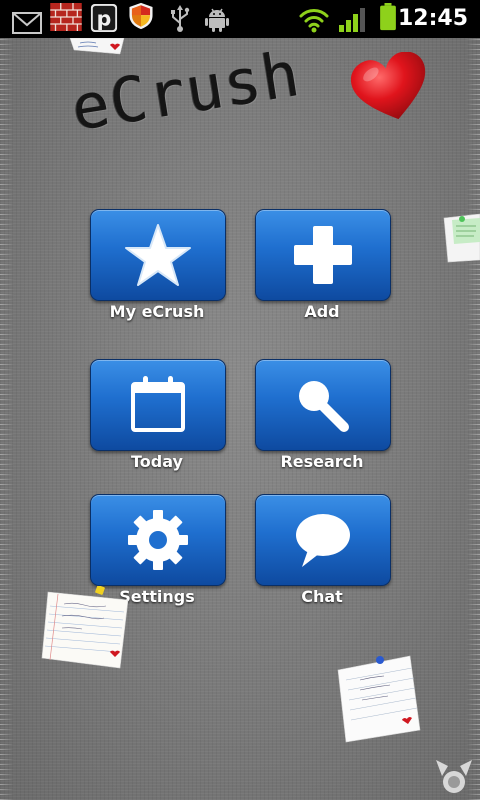  What do you see at coordinates (97, 46) in the screenshot?
I see `note-top-decoration` at bounding box center [97, 46].